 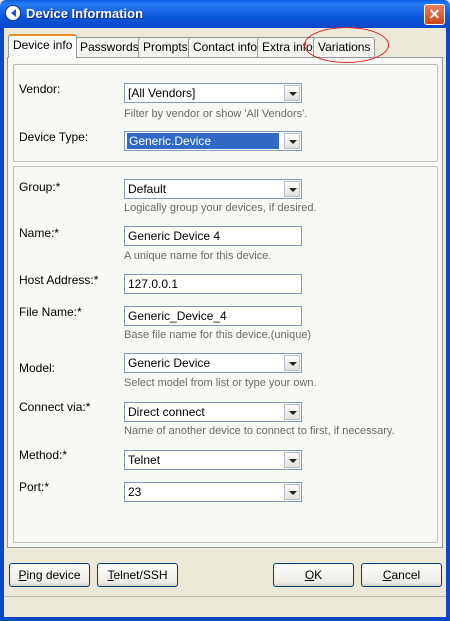 I want to click on host-address-label: Host Address:*, so click(x=59, y=280).